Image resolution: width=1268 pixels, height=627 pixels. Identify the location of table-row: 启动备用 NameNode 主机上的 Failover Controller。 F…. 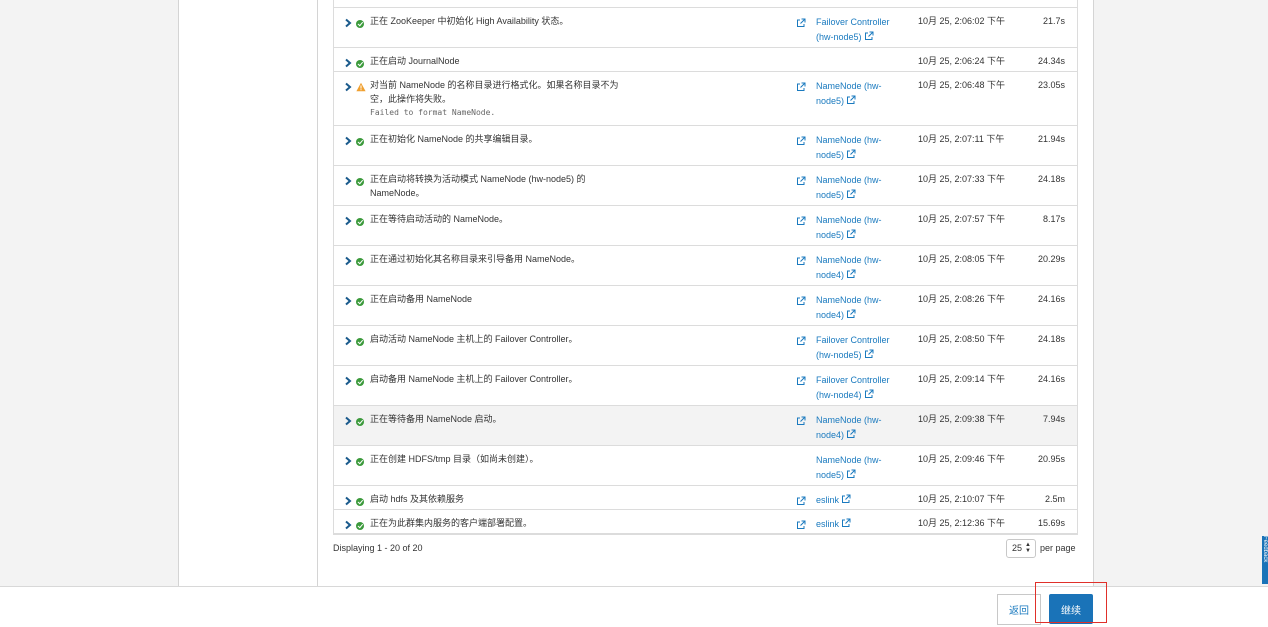
(705, 386).